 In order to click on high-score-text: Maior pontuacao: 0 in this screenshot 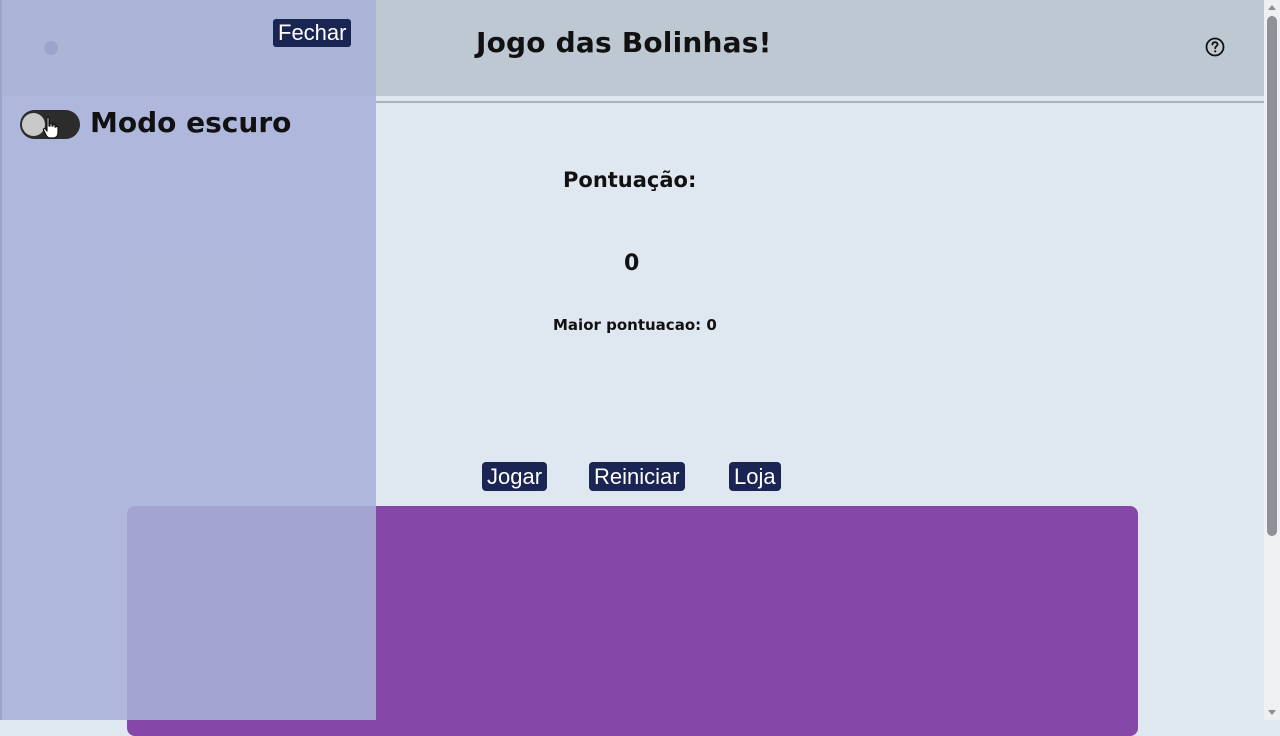, I will do `click(635, 325)`.